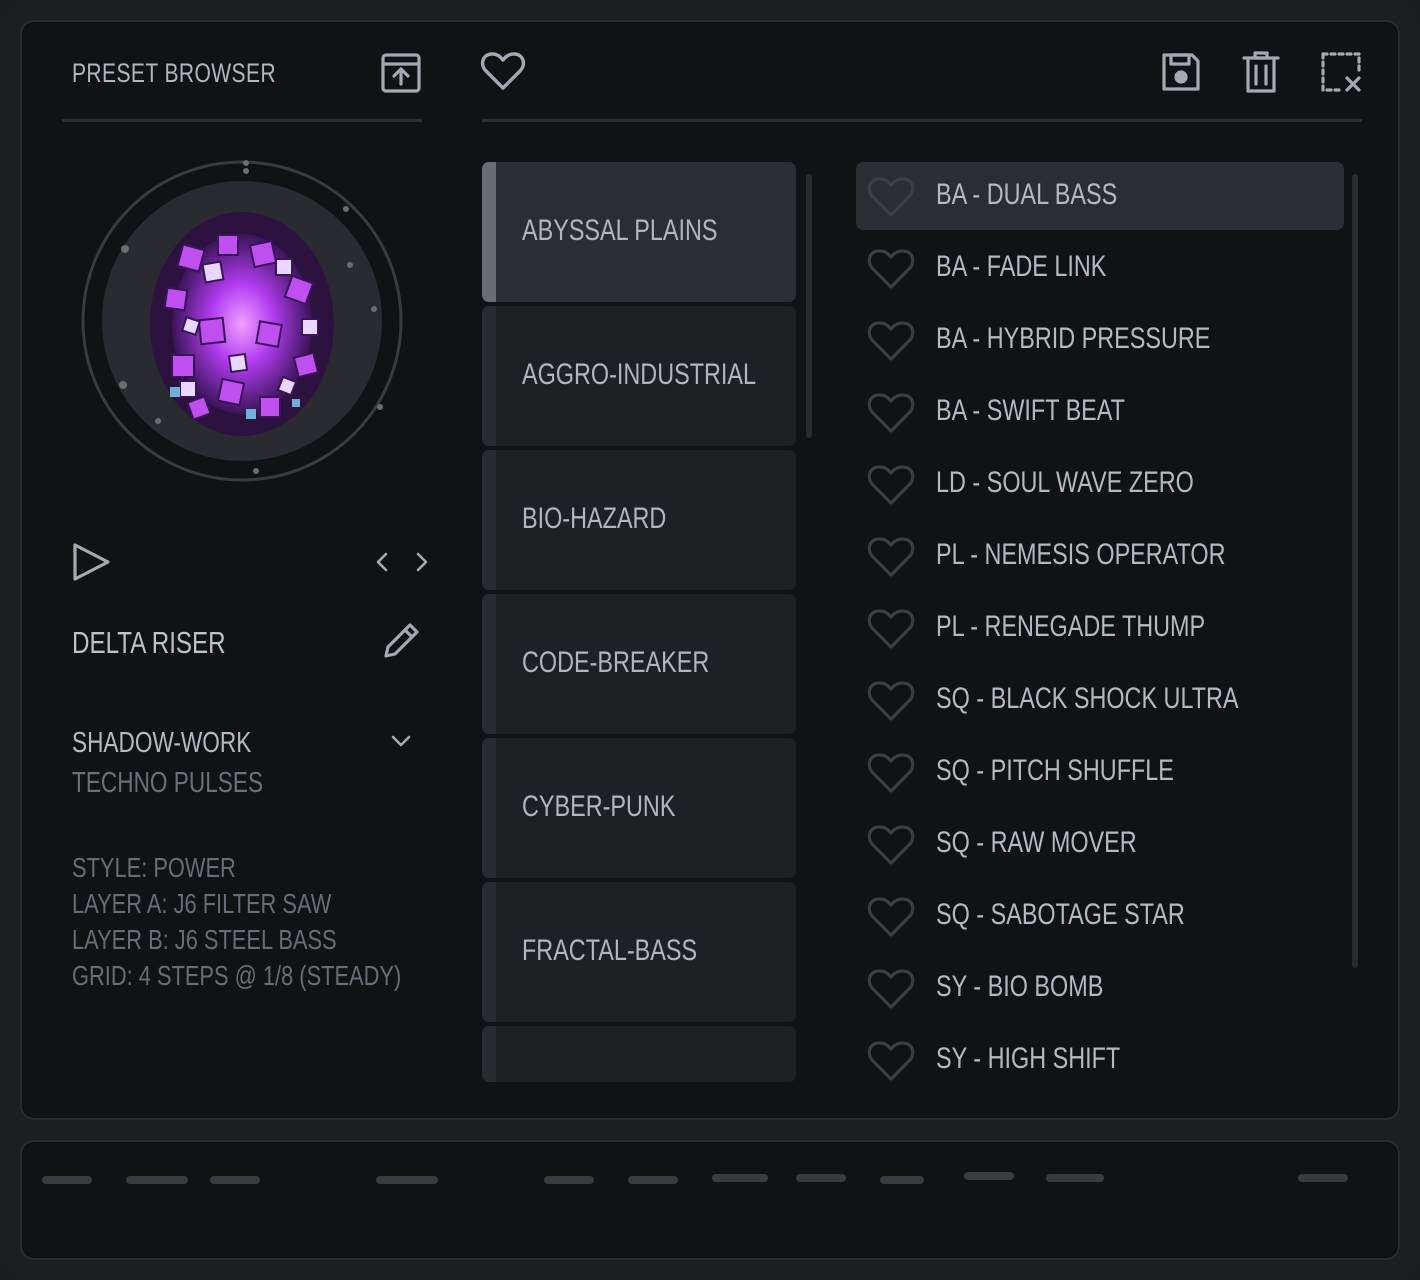  What do you see at coordinates (1021, 266) in the screenshot?
I see `preset-label: BA - FADE LINK` at bounding box center [1021, 266].